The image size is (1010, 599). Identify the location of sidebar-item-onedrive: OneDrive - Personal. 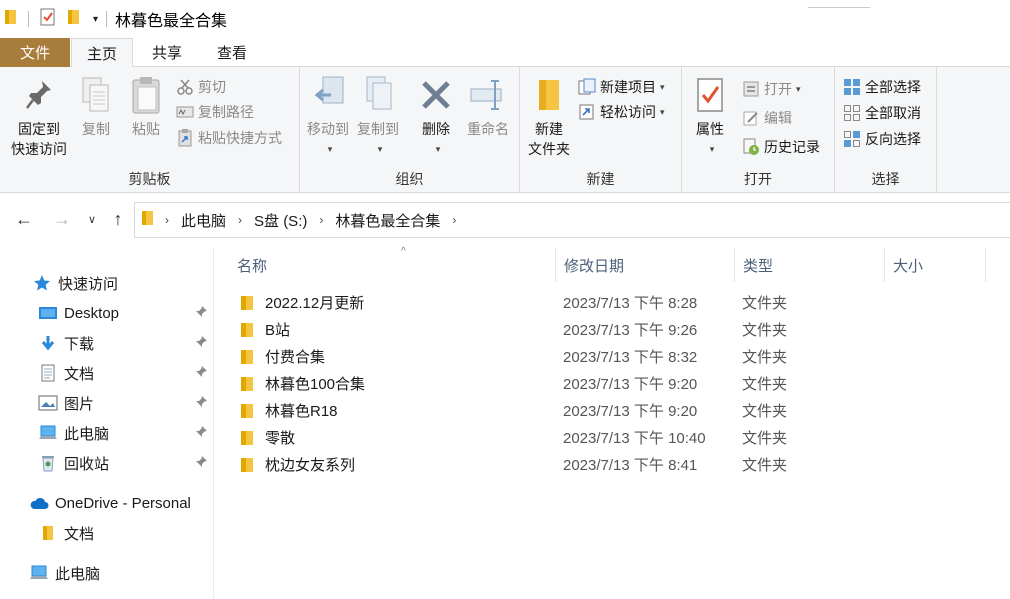
(107, 503).